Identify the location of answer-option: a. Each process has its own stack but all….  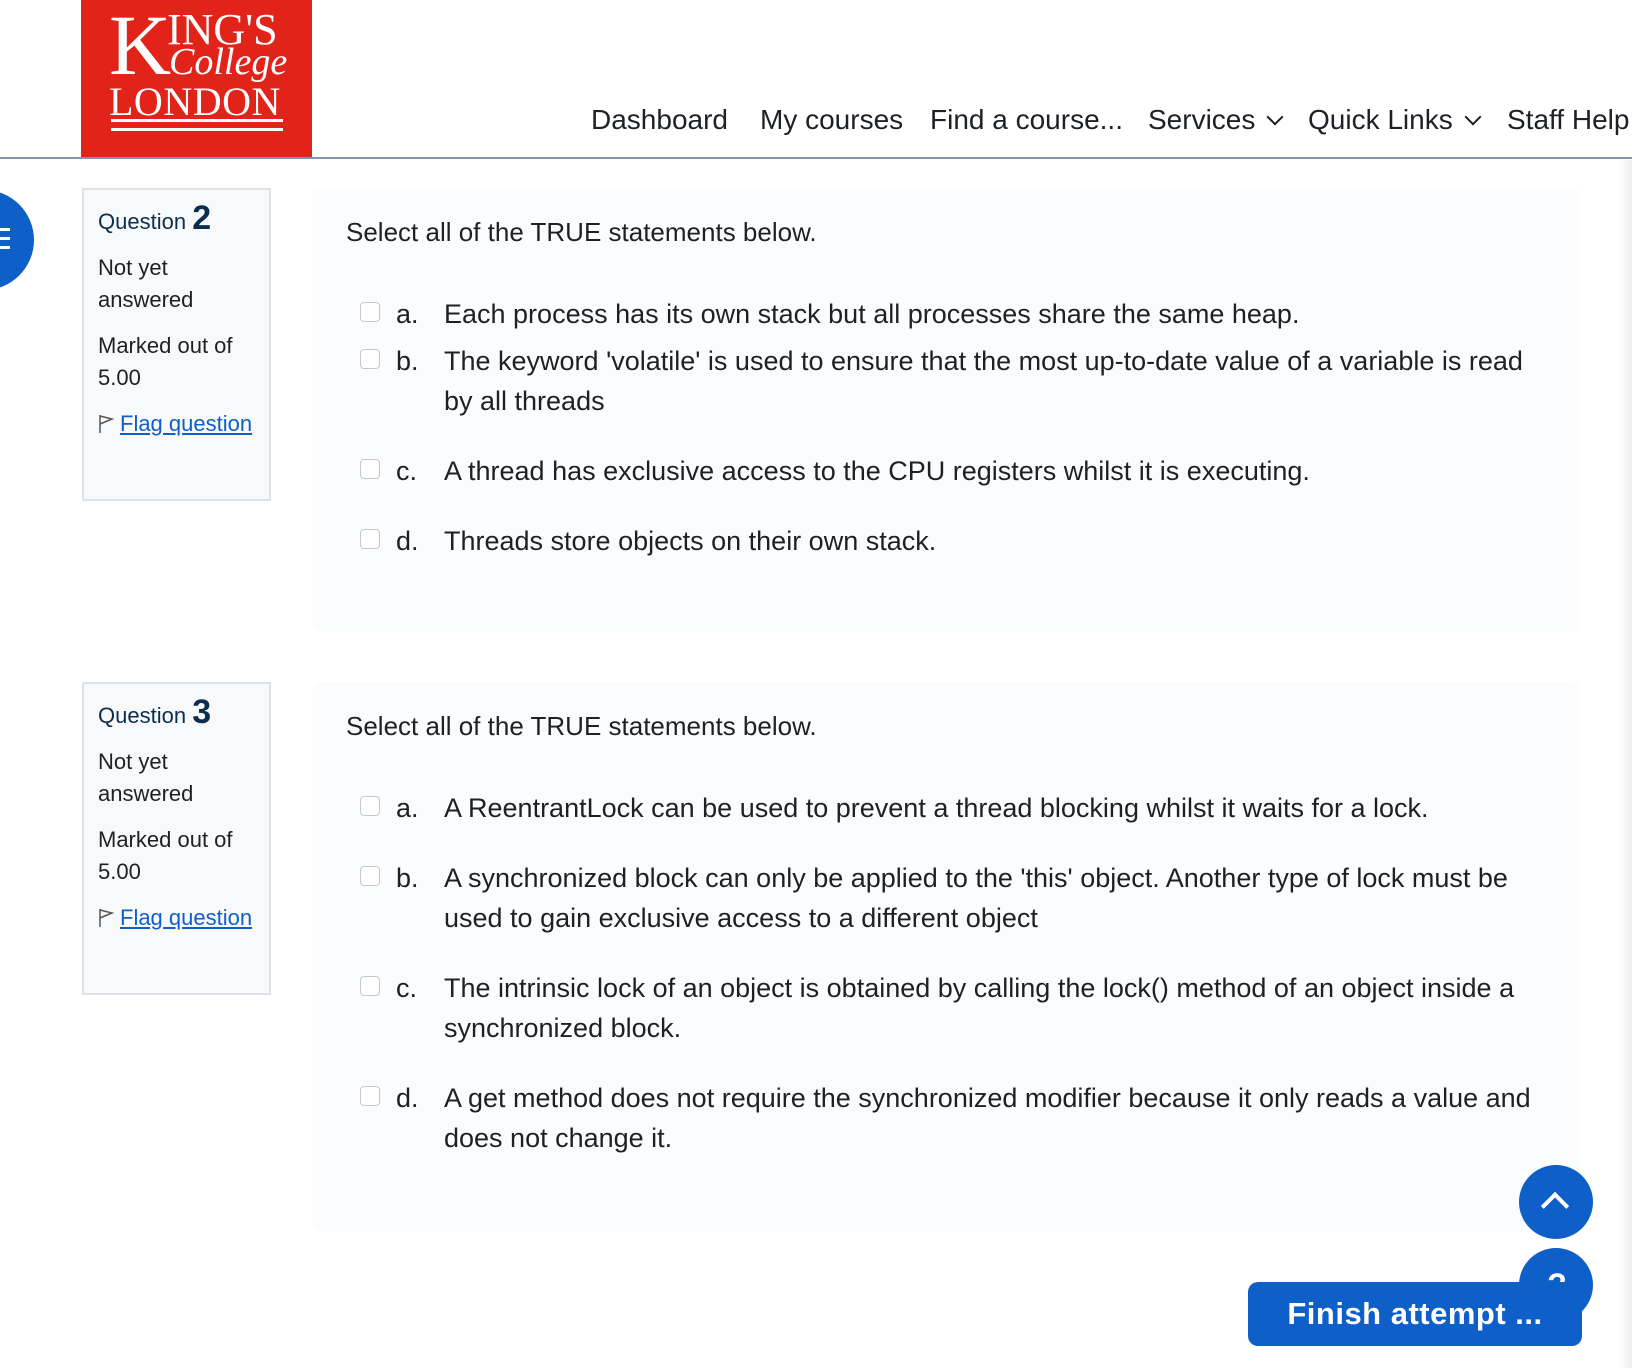
(963, 314).